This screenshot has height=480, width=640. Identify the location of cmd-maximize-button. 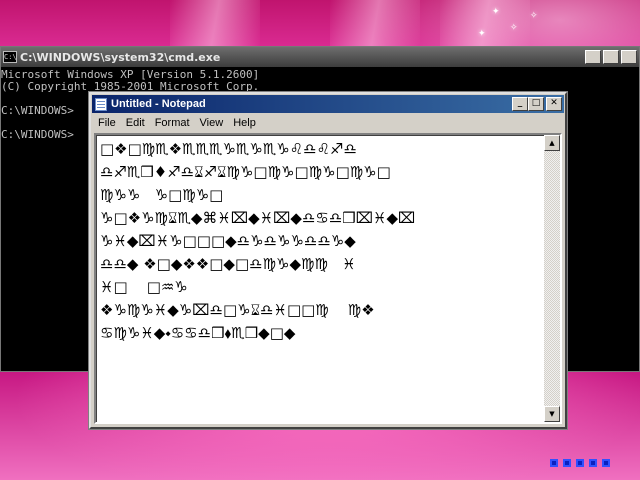
(611, 57).